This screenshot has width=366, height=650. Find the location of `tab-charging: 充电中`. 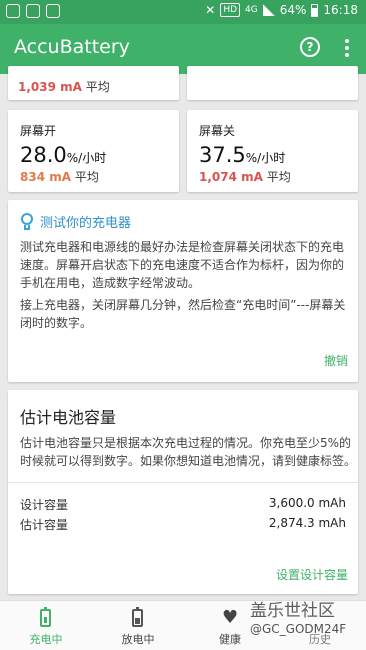

tab-charging: 充电中 is located at coordinates (46, 625).